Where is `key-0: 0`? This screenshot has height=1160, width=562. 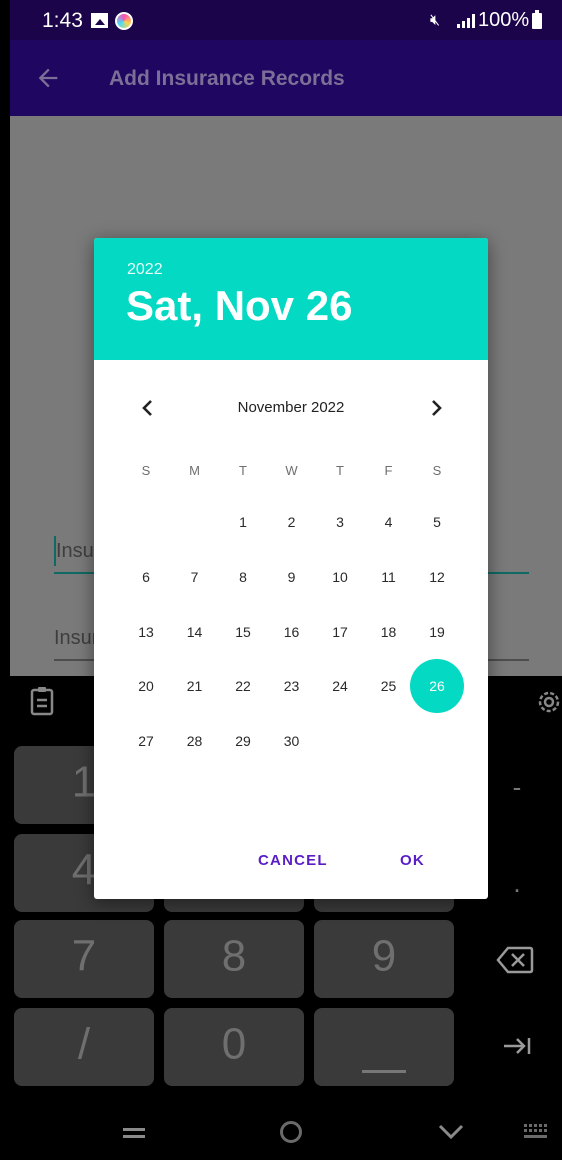
key-0: 0 is located at coordinates (234, 1047).